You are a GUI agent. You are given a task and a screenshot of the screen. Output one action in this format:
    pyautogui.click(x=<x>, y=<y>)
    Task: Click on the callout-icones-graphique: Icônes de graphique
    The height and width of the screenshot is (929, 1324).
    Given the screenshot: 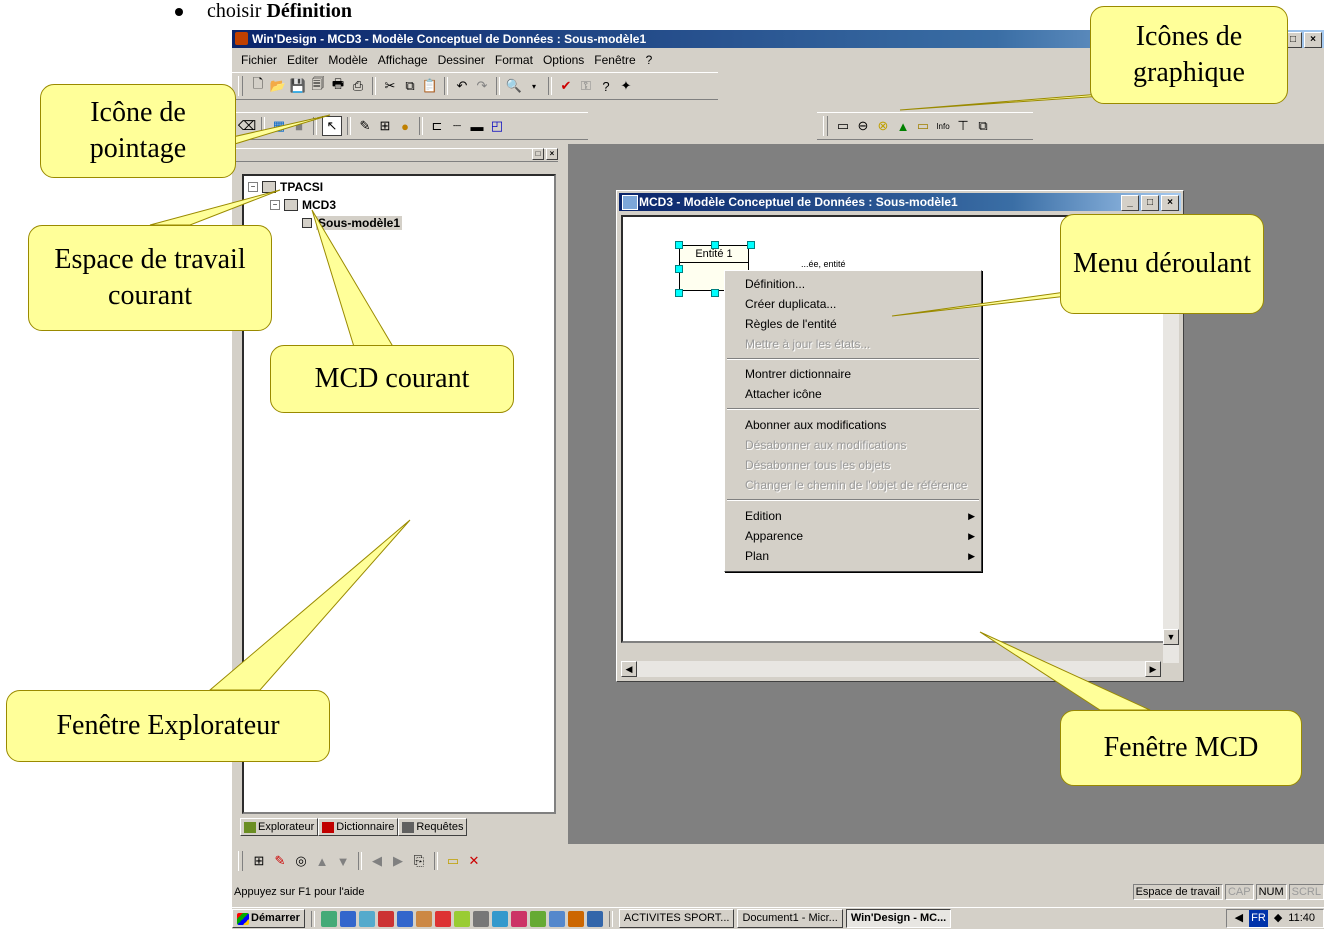 What is the action you would take?
    pyautogui.click(x=1189, y=55)
    